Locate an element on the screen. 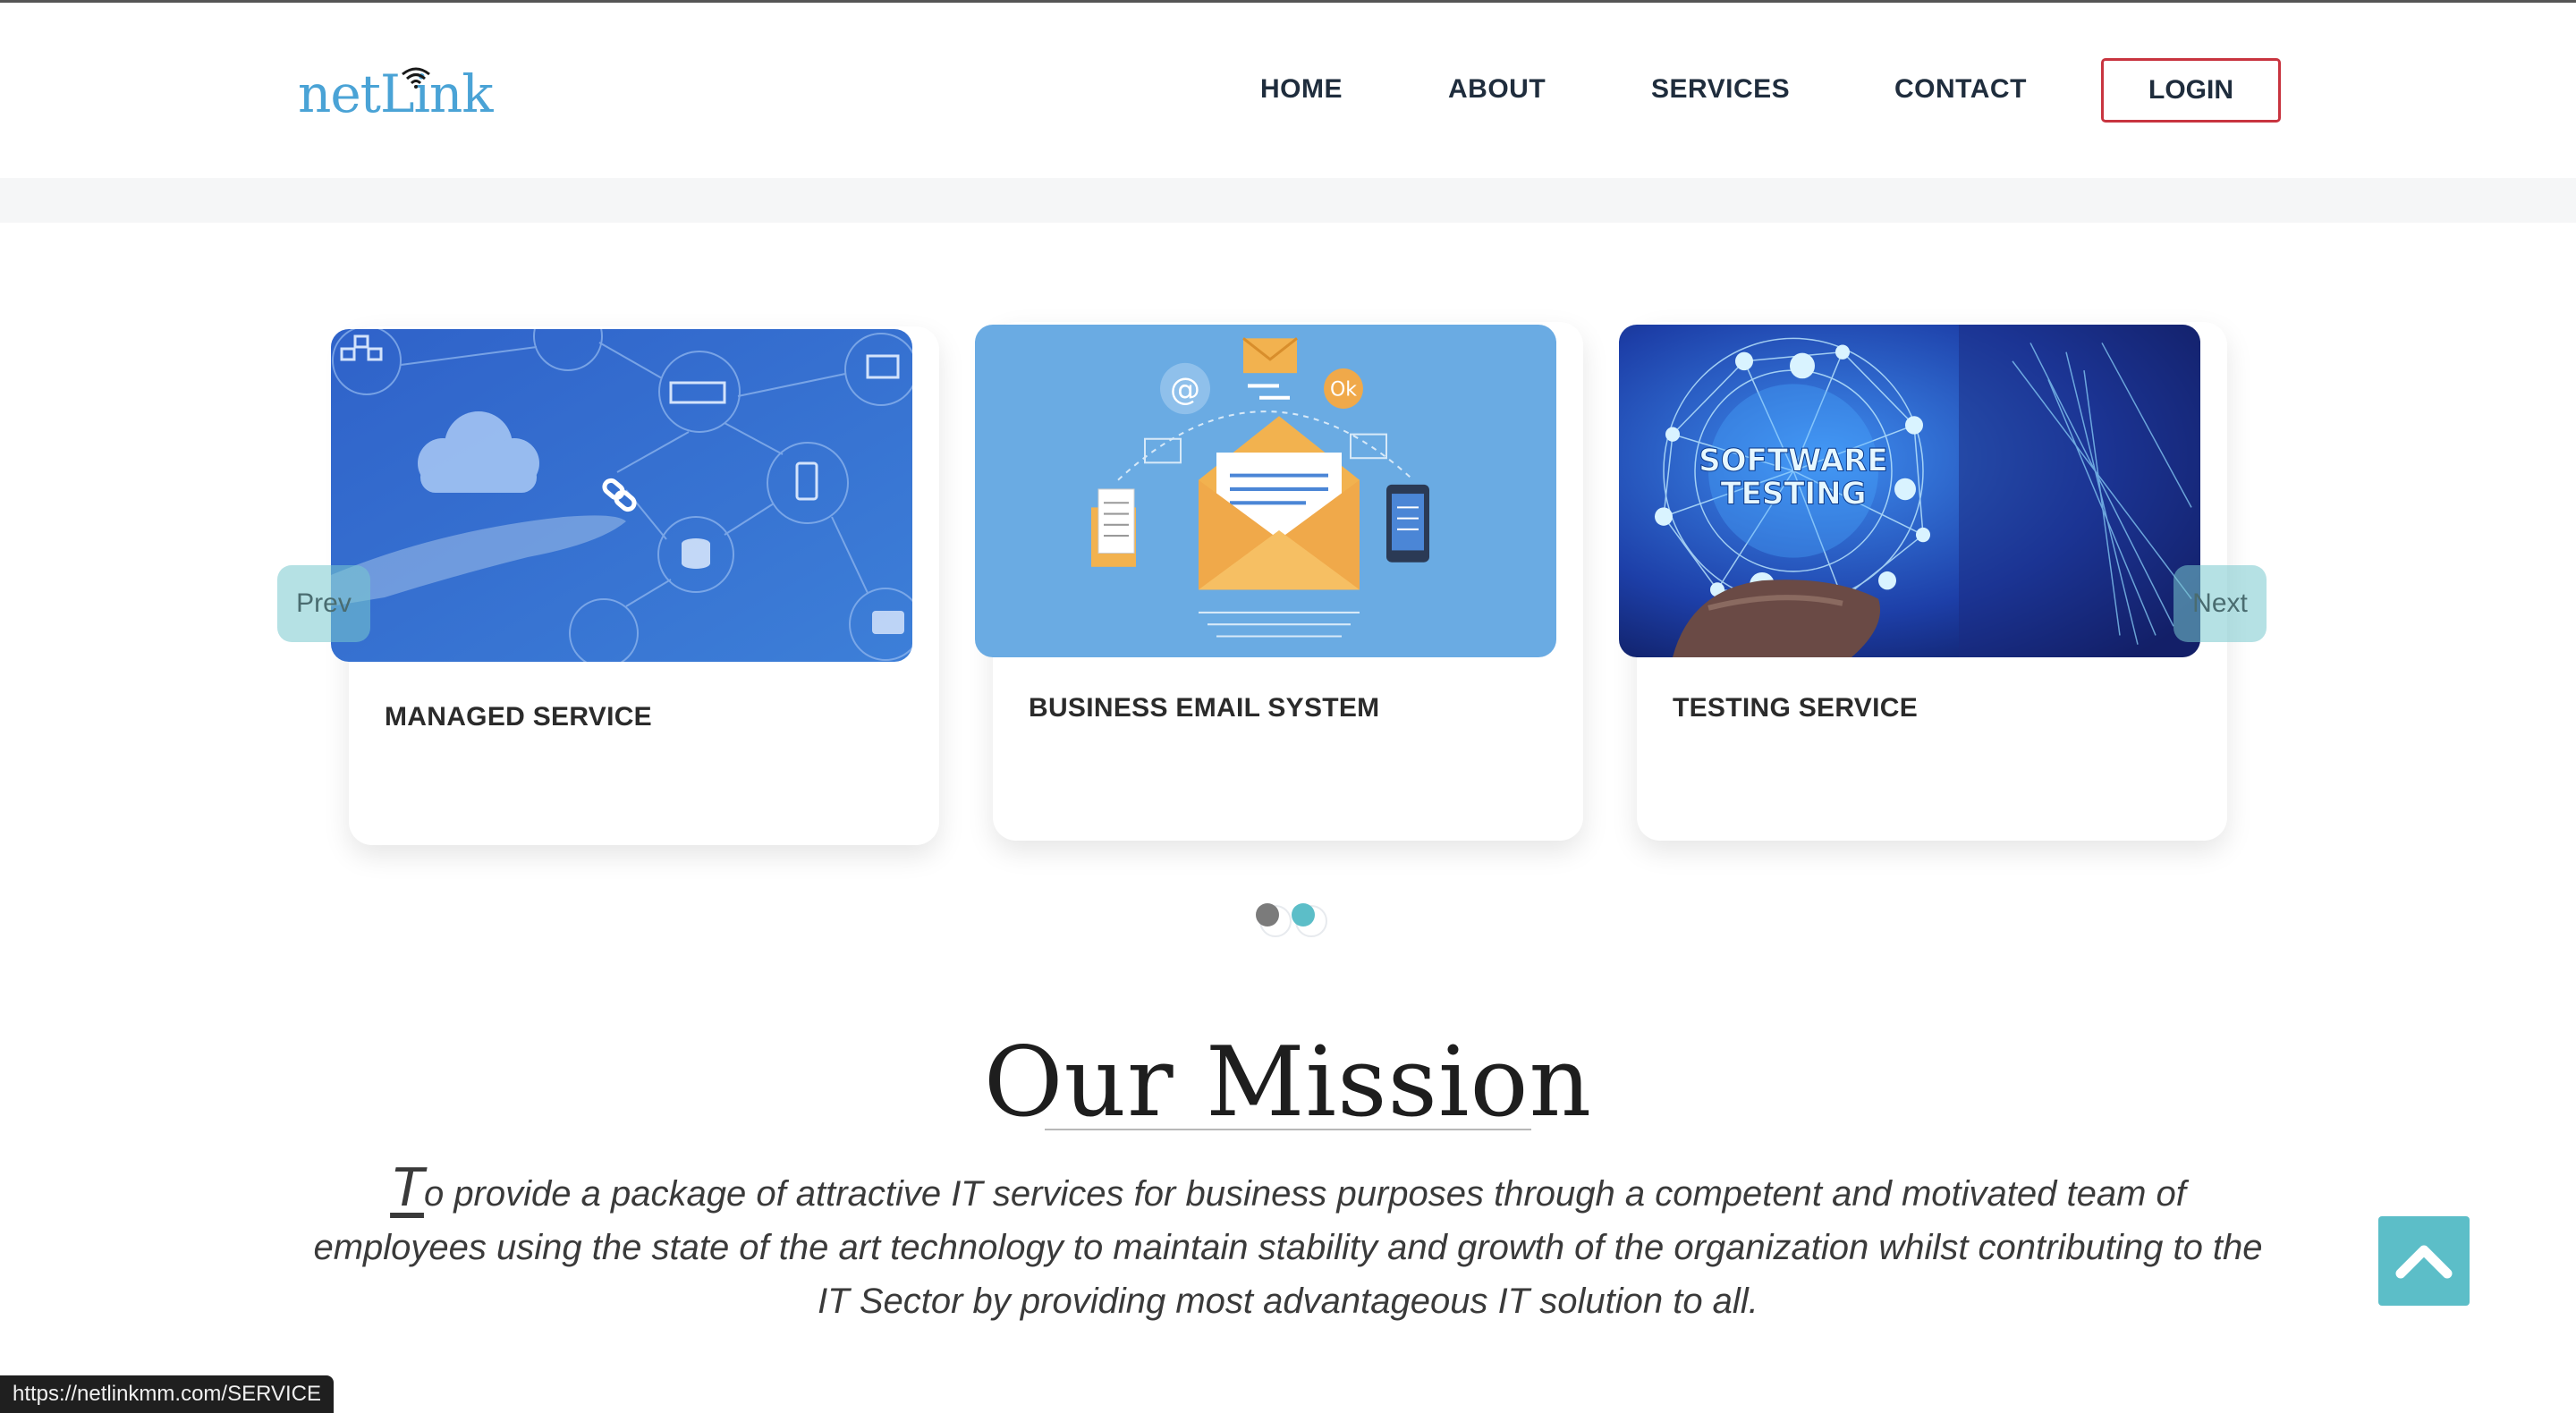 The image size is (2576, 1413). service-card-managed: MANAGED SERVICE is located at coordinates (635, 585).